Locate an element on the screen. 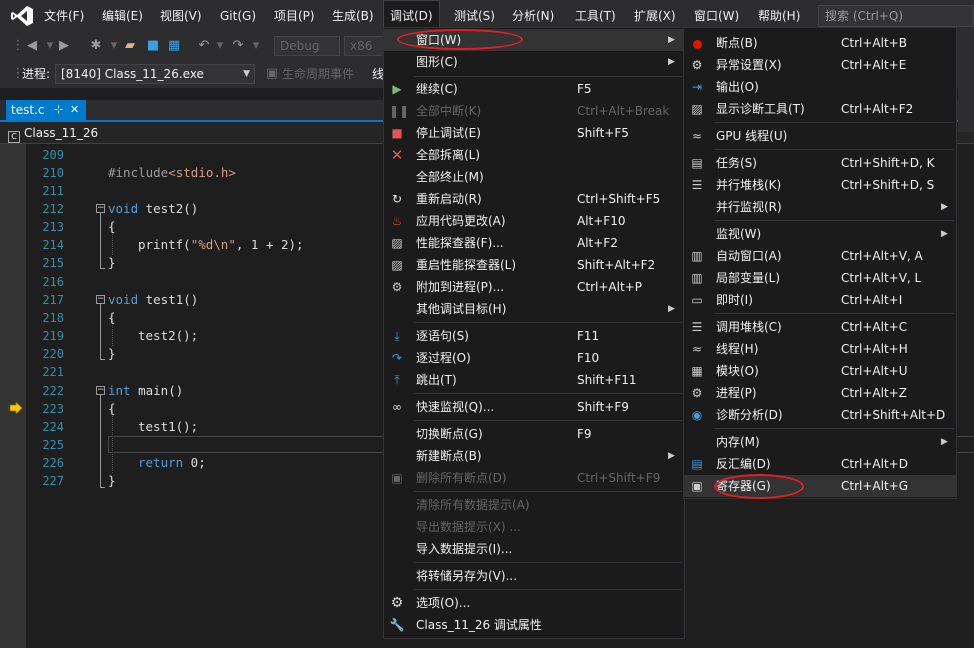 The width and height of the screenshot is (974, 648). menu-item-relaunch-profiler: ▨ 重启性能探查器(L) Shift+Alt+F2 is located at coordinates (534, 265).